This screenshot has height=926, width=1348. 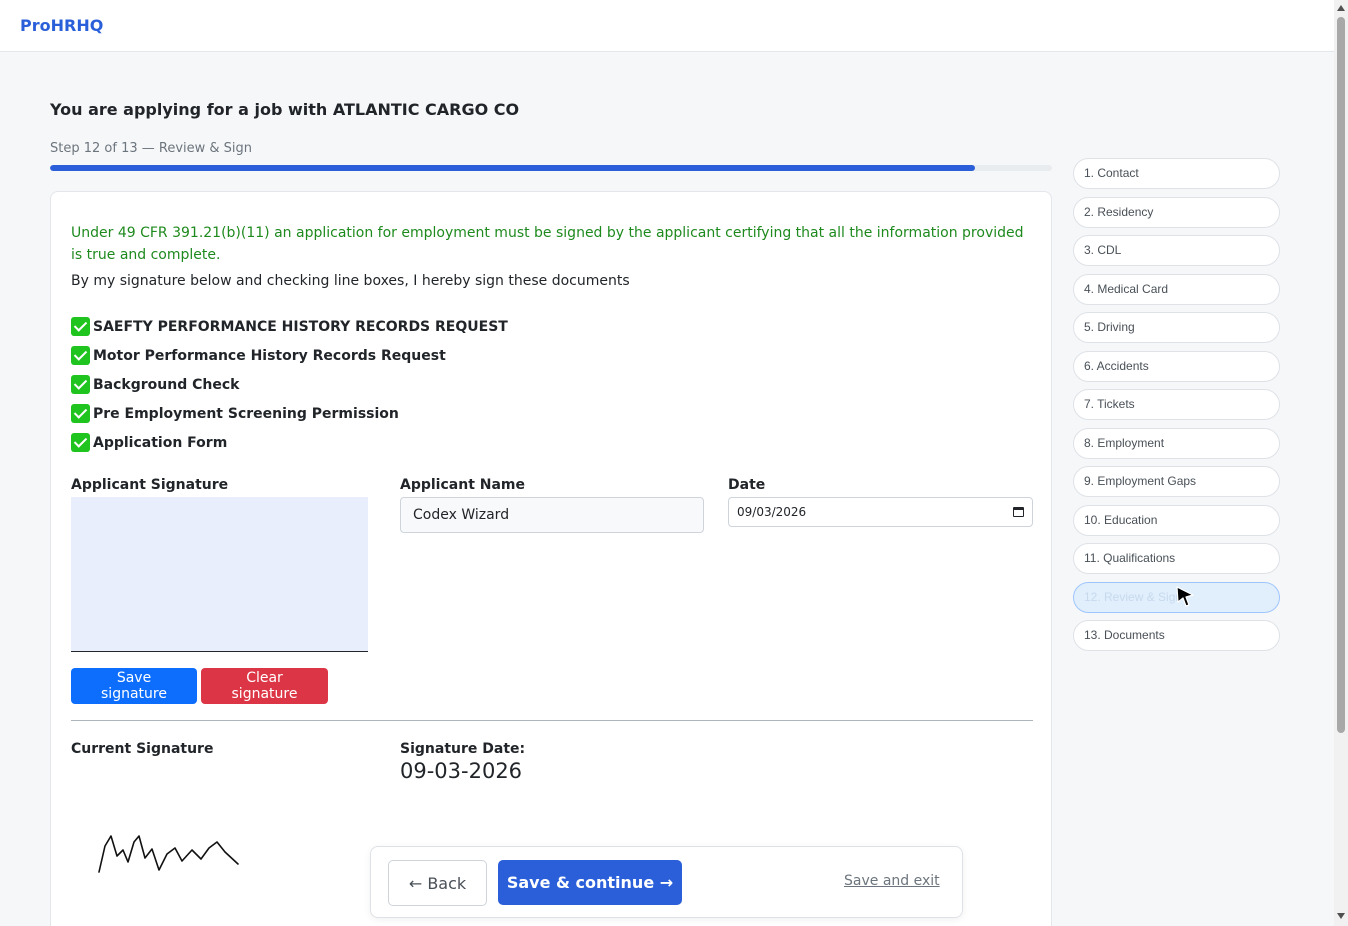 I want to click on date-input: 09/03/2026, so click(x=880, y=512).